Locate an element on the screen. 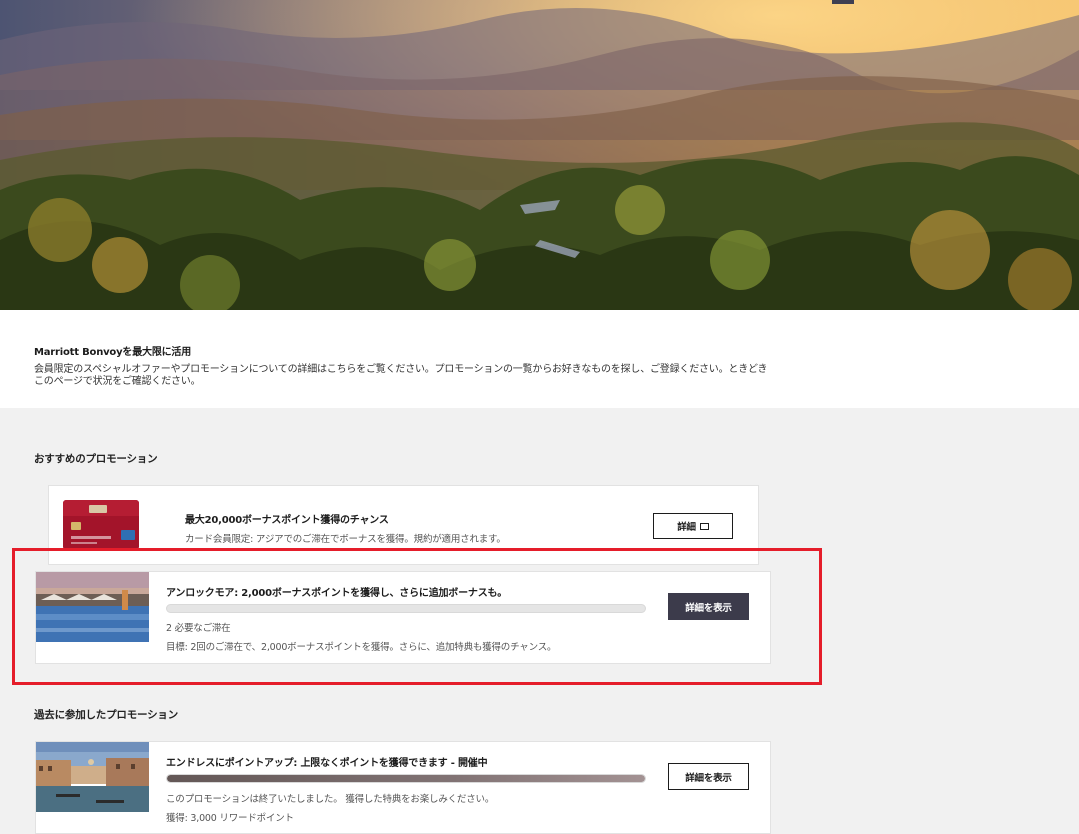  venice-canal-image is located at coordinates (92, 777).